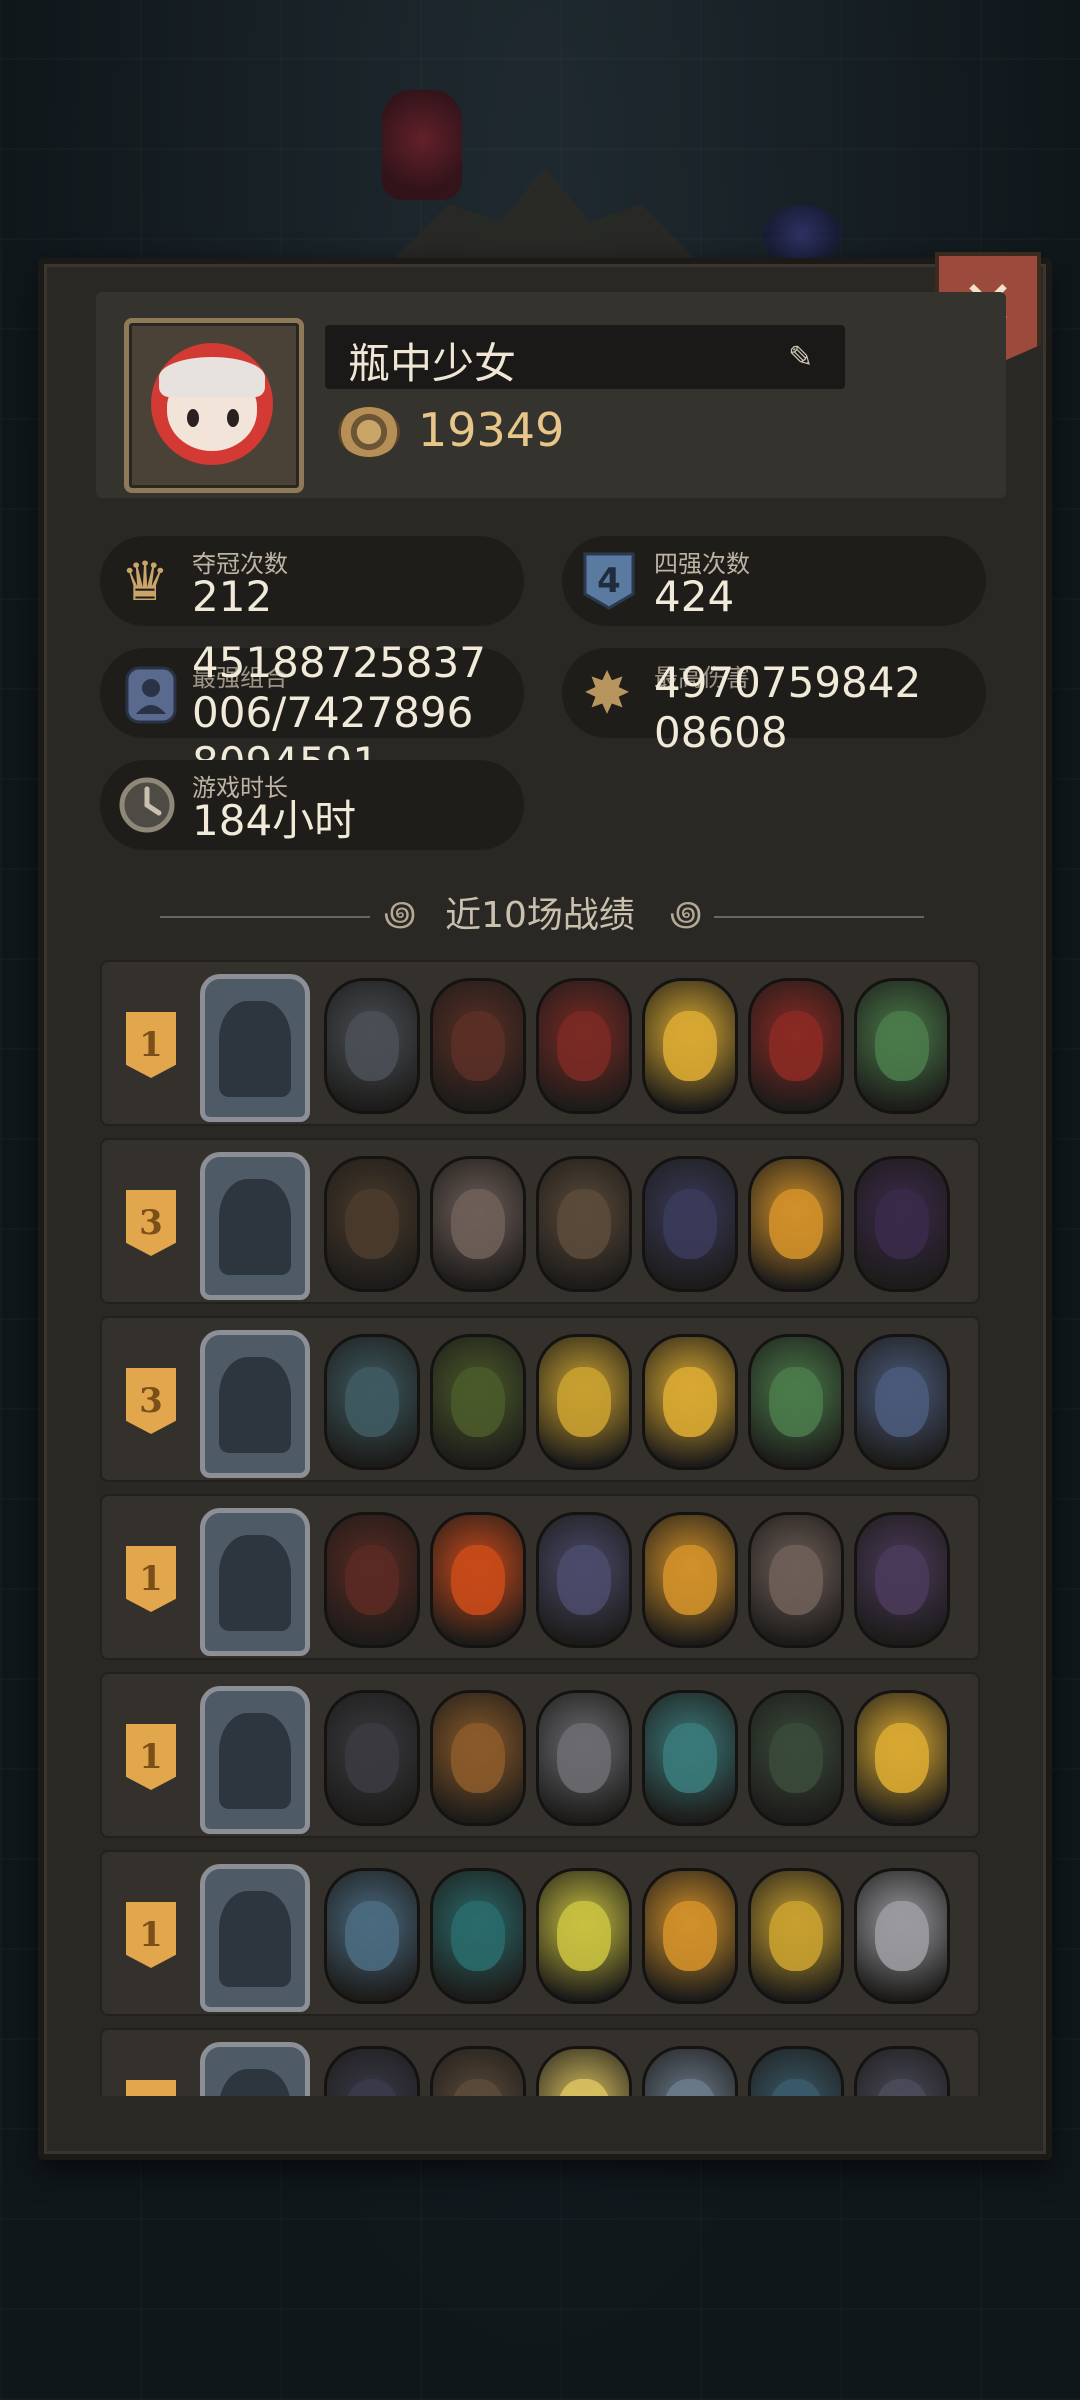  Describe the element at coordinates (819, 917) in the screenshot. I see `section-divider-right` at that location.